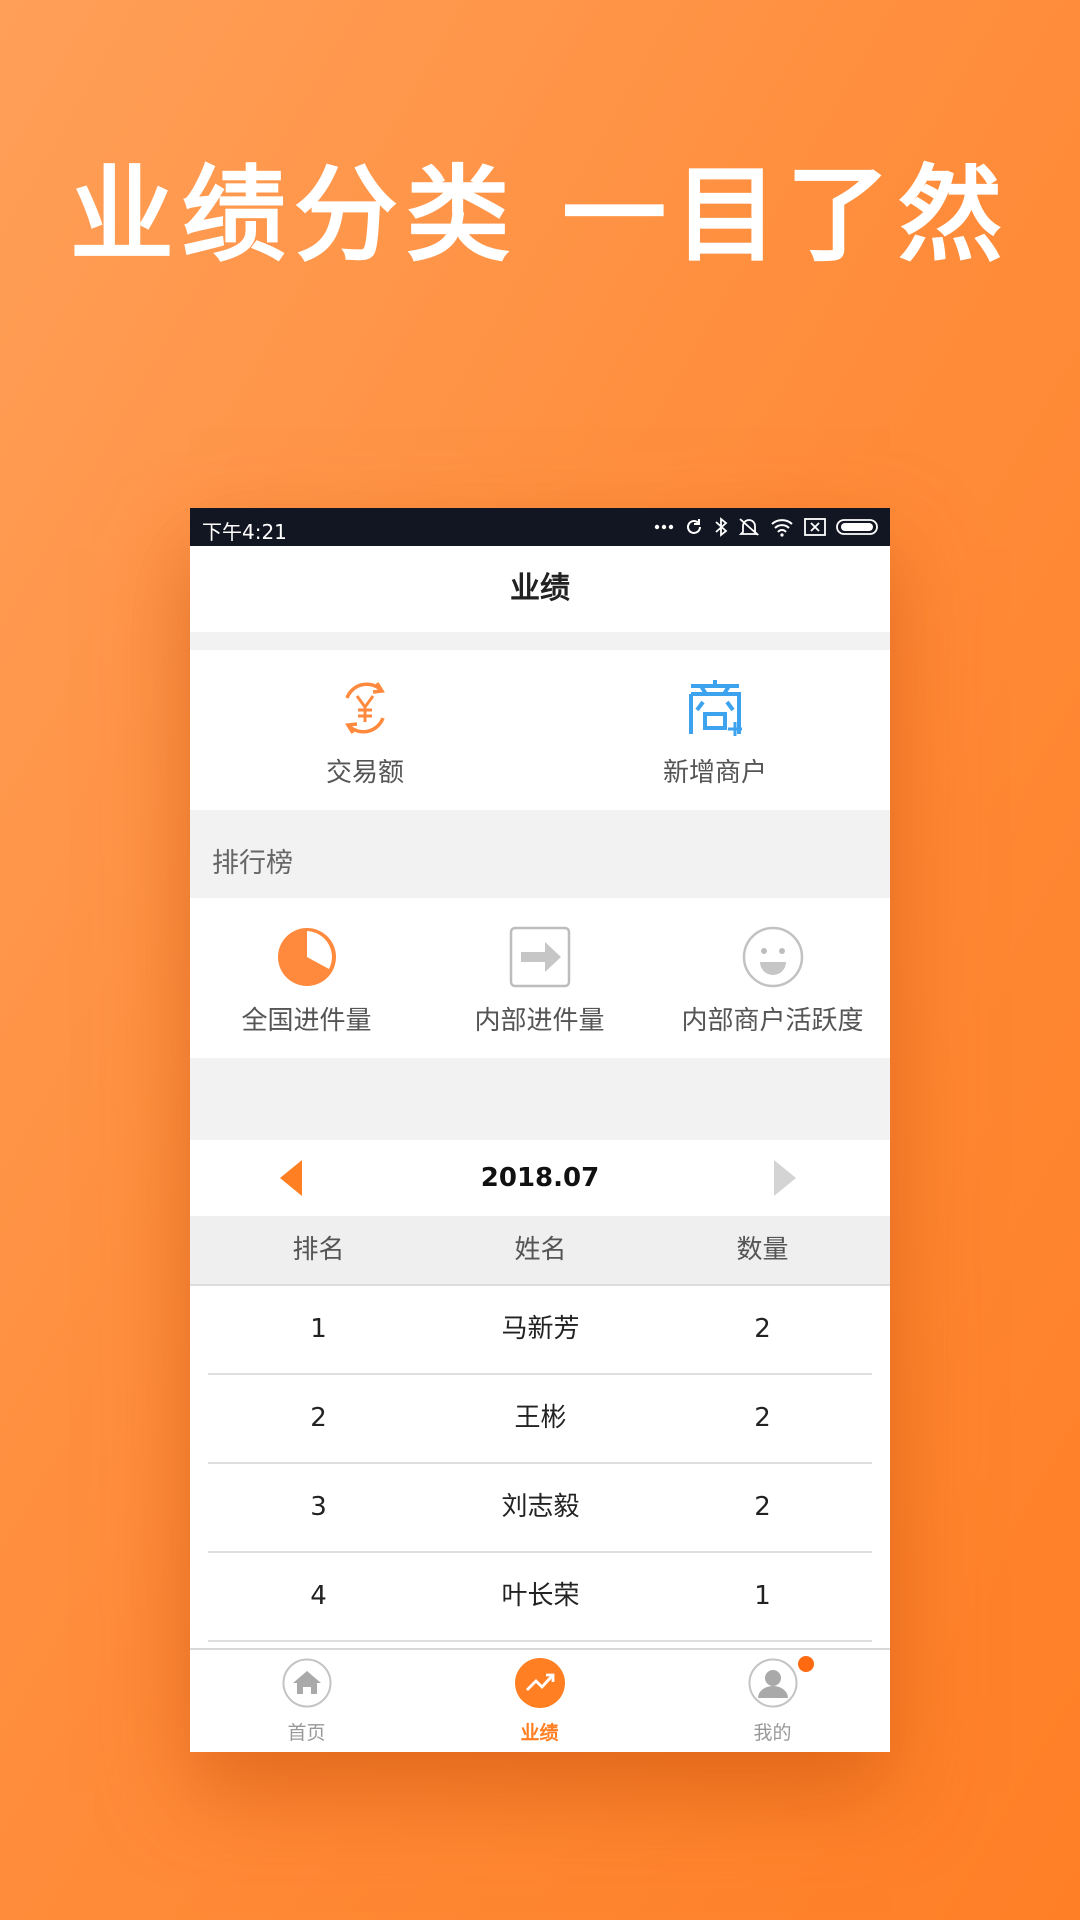 The height and width of the screenshot is (1920, 1080). What do you see at coordinates (306, 1021) in the screenshot?
I see `rank-label: 全国进件量` at bounding box center [306, 1021].